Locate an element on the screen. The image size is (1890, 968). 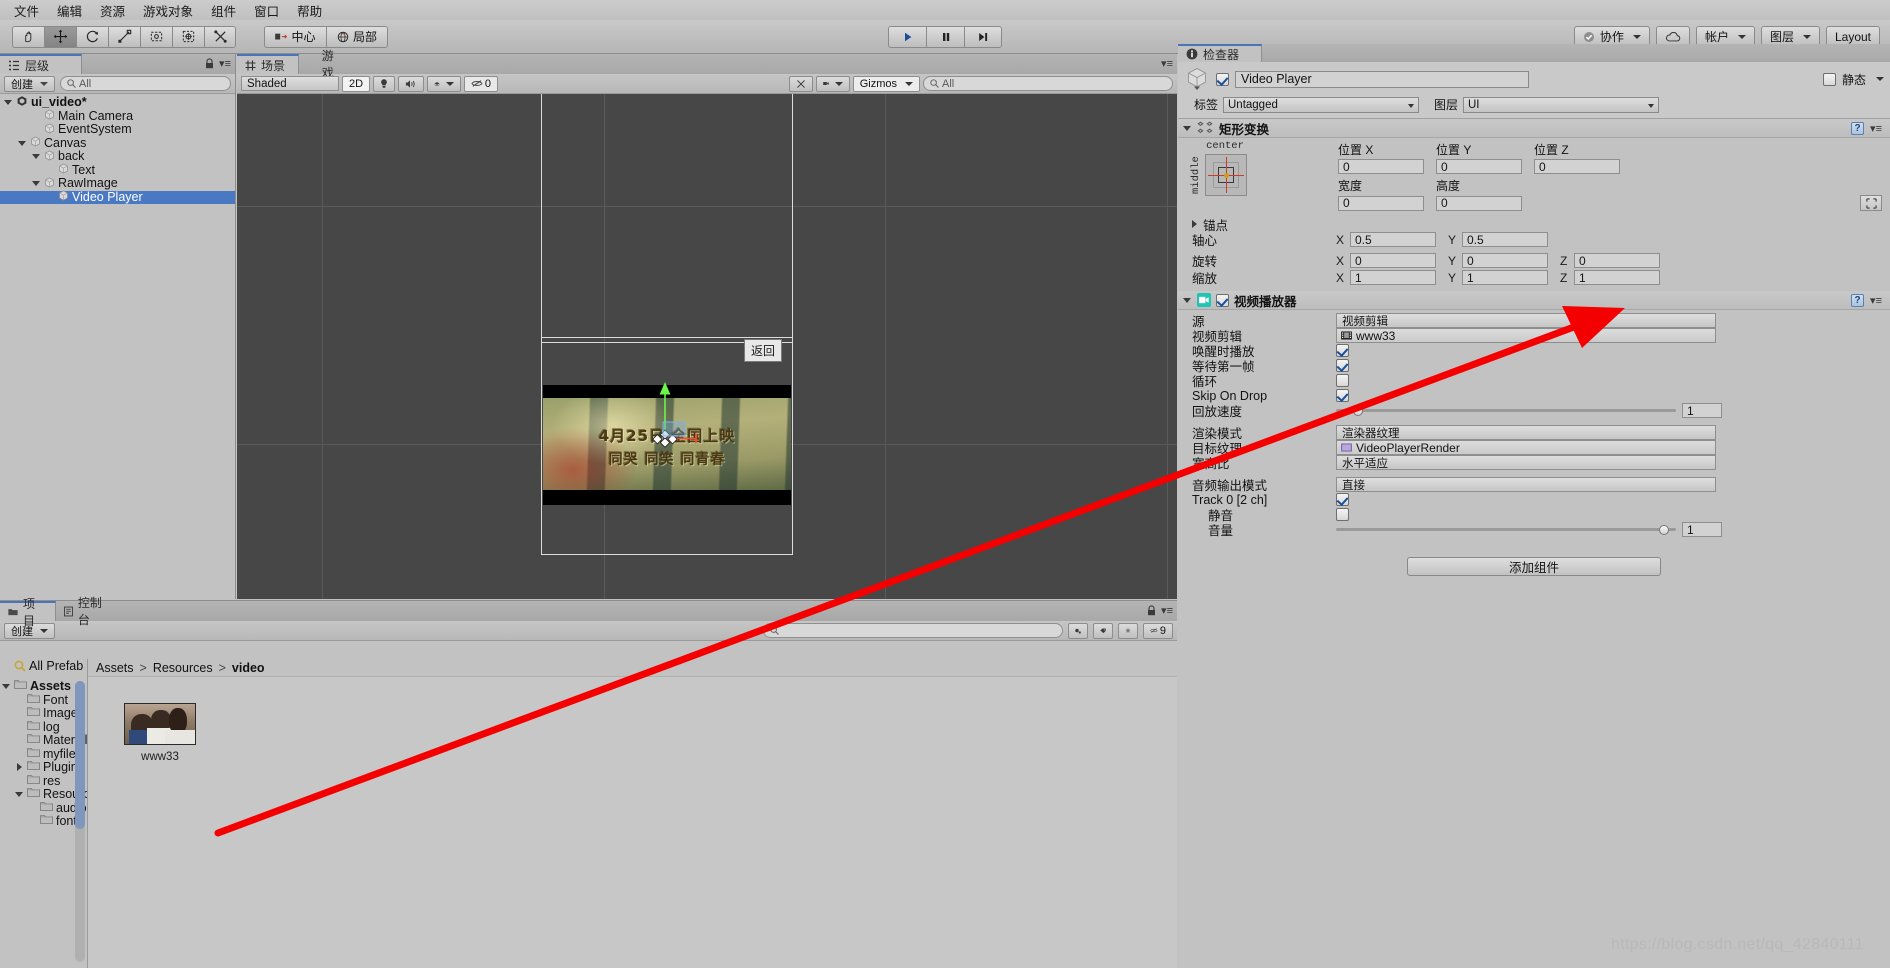
play-button is located at coordinates (907, 36).